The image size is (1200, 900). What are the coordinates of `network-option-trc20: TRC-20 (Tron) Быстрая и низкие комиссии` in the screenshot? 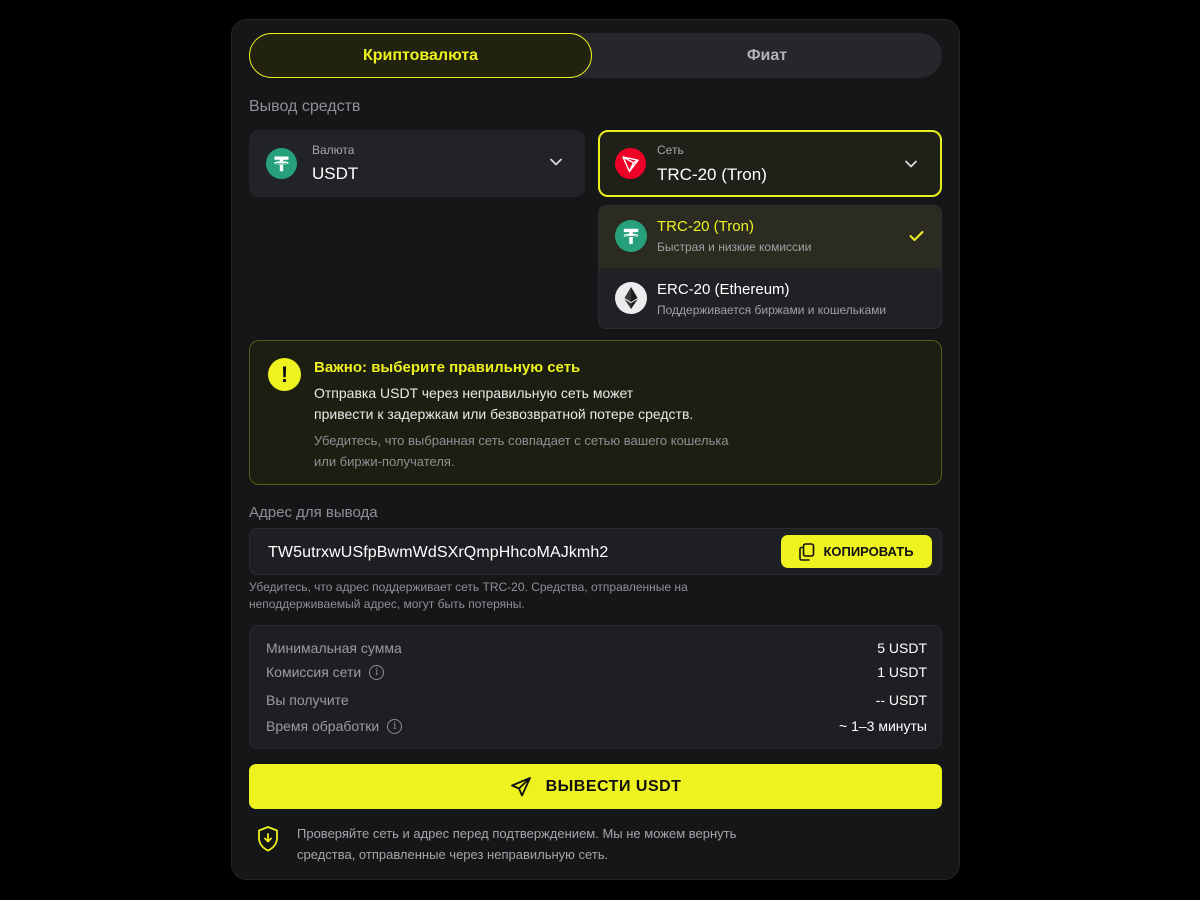 It's located at (770, 237).